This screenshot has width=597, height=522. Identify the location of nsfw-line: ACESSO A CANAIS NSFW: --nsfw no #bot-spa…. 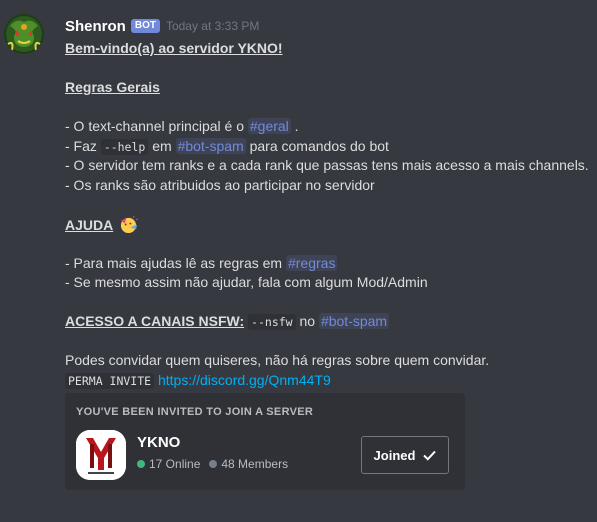
(327, 322).